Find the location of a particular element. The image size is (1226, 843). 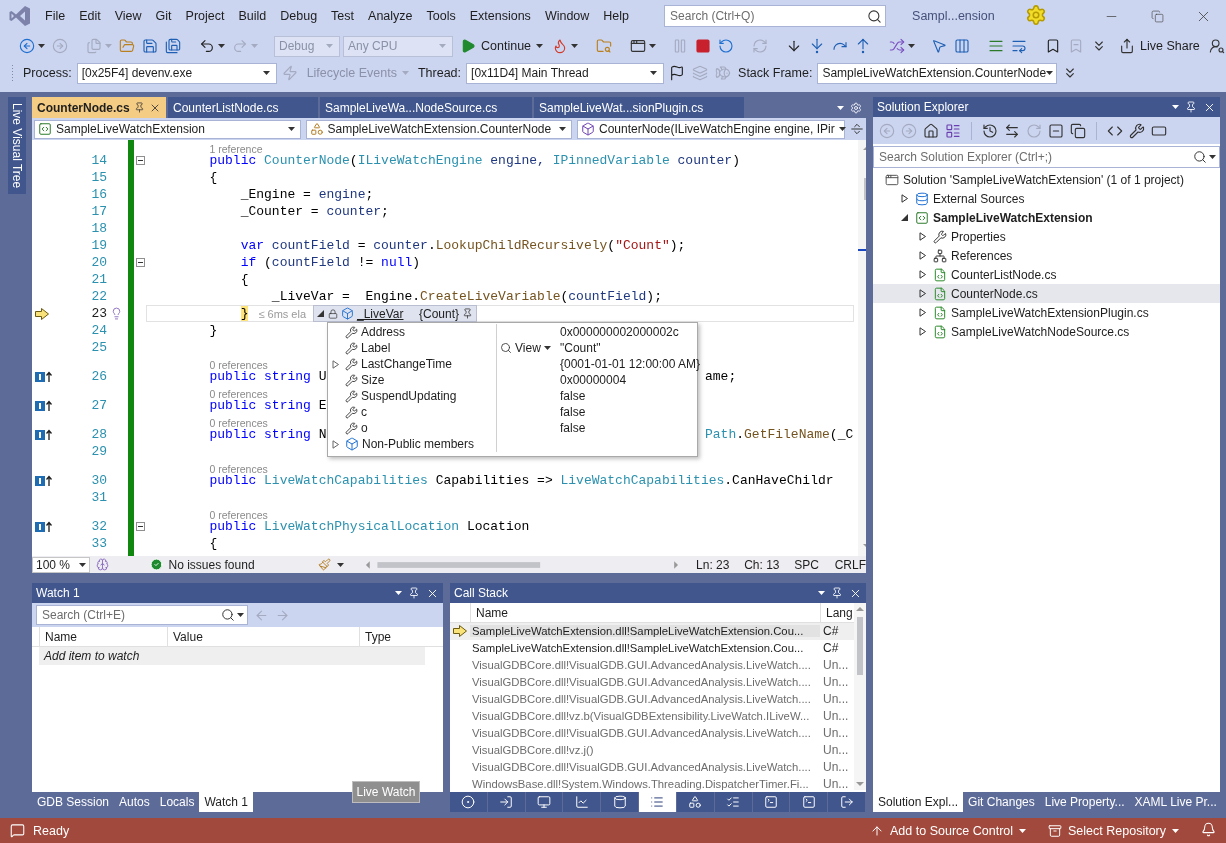

lightbulb-icon is located at coordinates (116, 313).